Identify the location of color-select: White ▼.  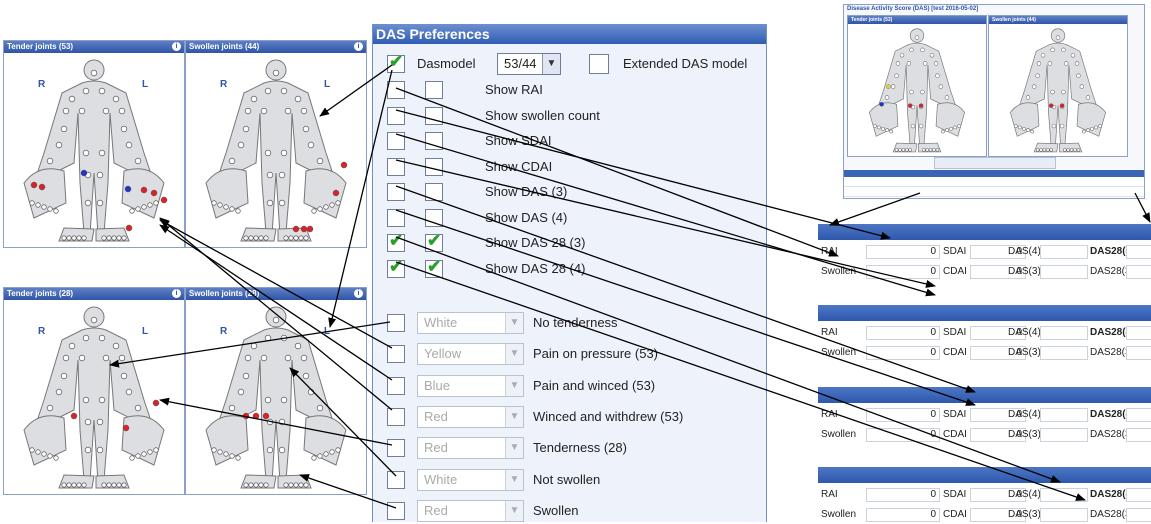
(470, 479).